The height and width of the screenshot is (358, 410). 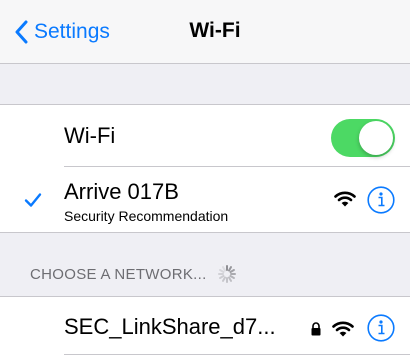 What do you see at coordinates (33, 200) in the screenshot?
I see `checkmark-icon` at bounding box center [33, 200].